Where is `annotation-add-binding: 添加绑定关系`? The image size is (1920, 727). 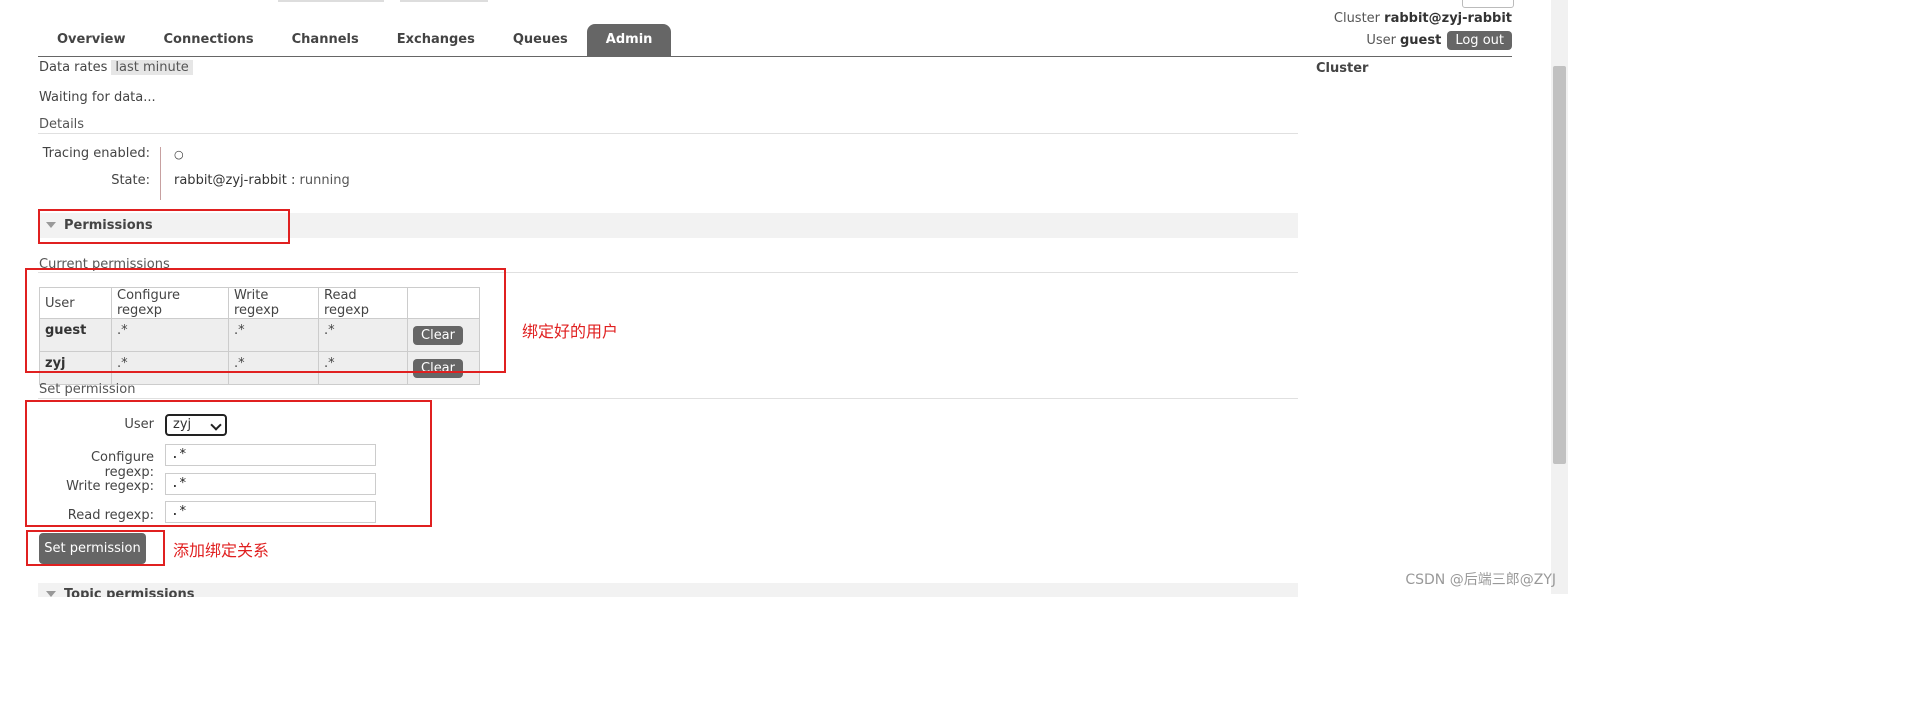
annotation-add-binding: 添加绑定关系 is located at coordinates (221, 550).